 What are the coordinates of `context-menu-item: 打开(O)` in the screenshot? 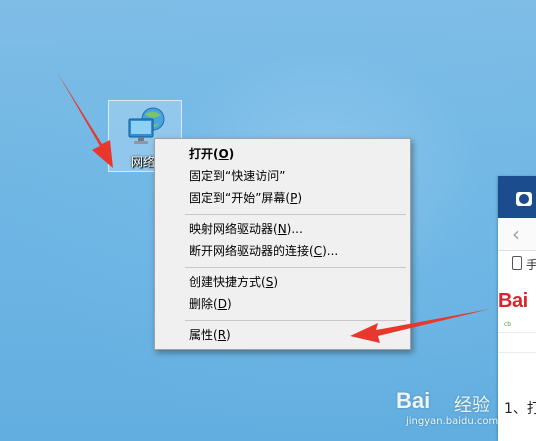 It's located at (211, 154).